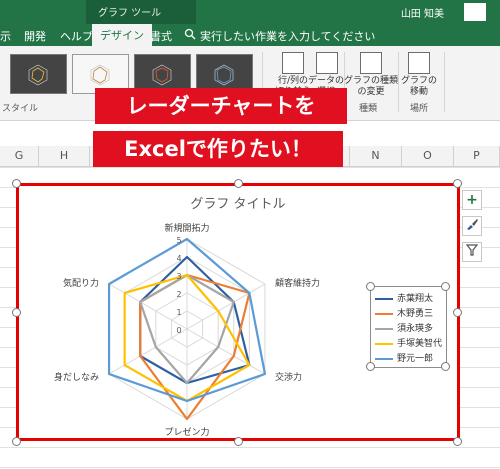 The height and width of the screenshot is (469, 500). I want to click on tab-view: 示, so click(5, 36).